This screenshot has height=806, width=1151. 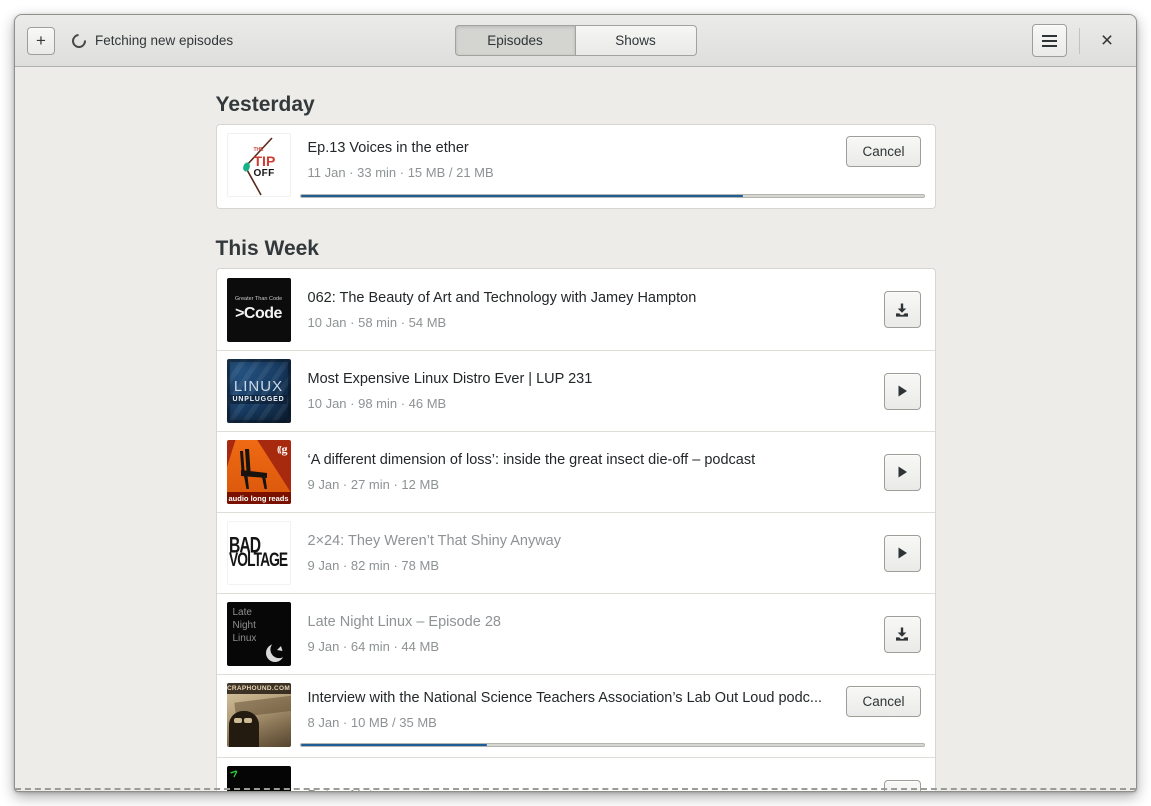 I want to click on menu-button, so click(x=1049, y=40).